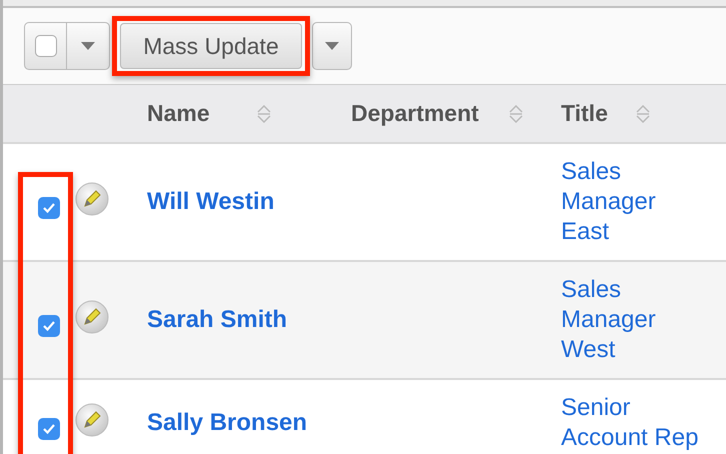 This screenshot has height=454, width=726. Describe the element at coordinates (629, 438) in the screenshot. I see `title-link: Account Rep` at that location.